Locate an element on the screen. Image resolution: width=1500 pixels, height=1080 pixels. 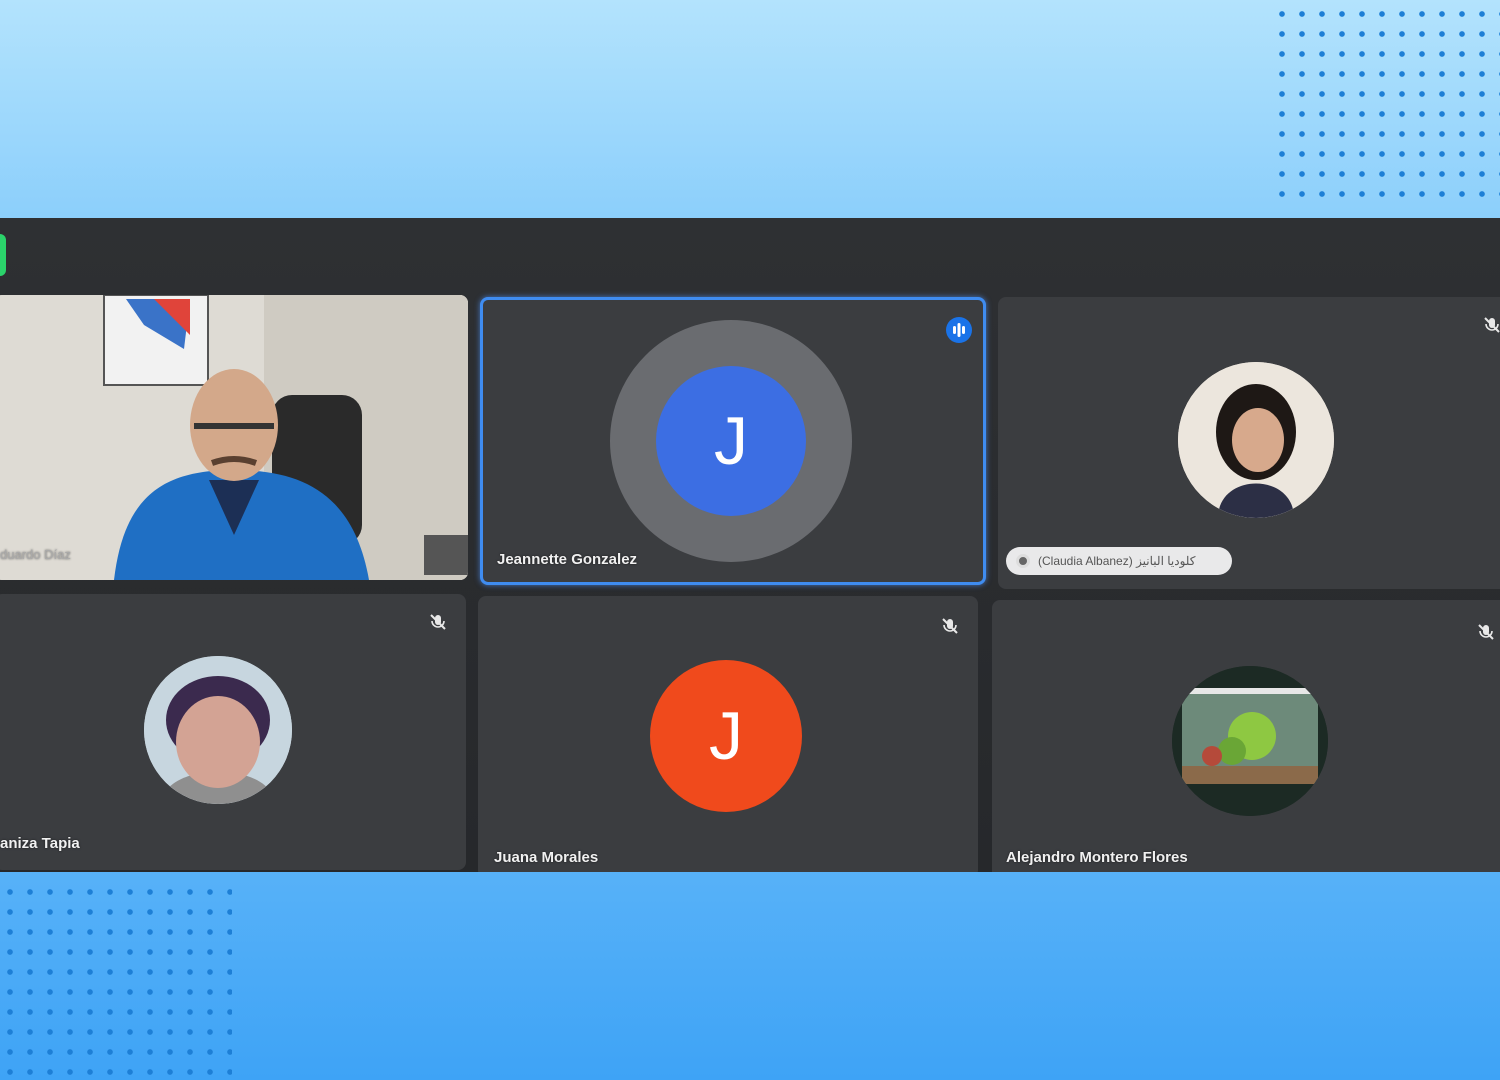
participant-tile-tapia: aniza Tapia is located at coordinates (233, 732).